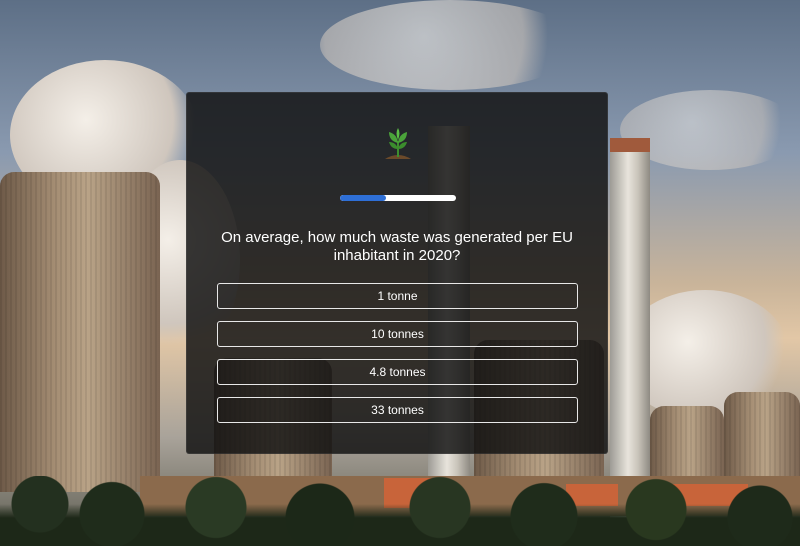  What do you see at coordinates (397, 334) in the screenshot?
I see `answer-option-2: 10 tonnes` at bounding box center [397, 334].